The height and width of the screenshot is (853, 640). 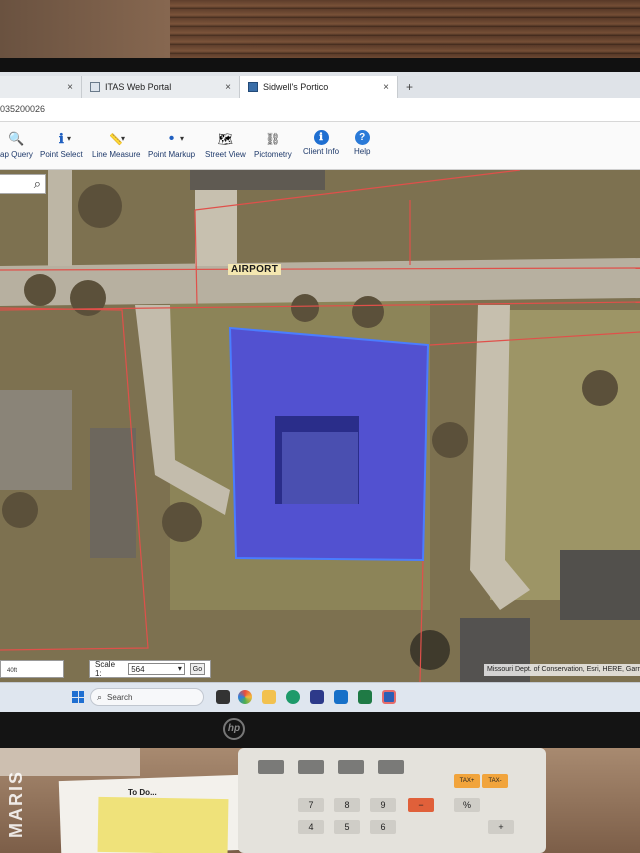 I want to click on client-info-button: ℹ Client Info, so click(x=321, y=143).